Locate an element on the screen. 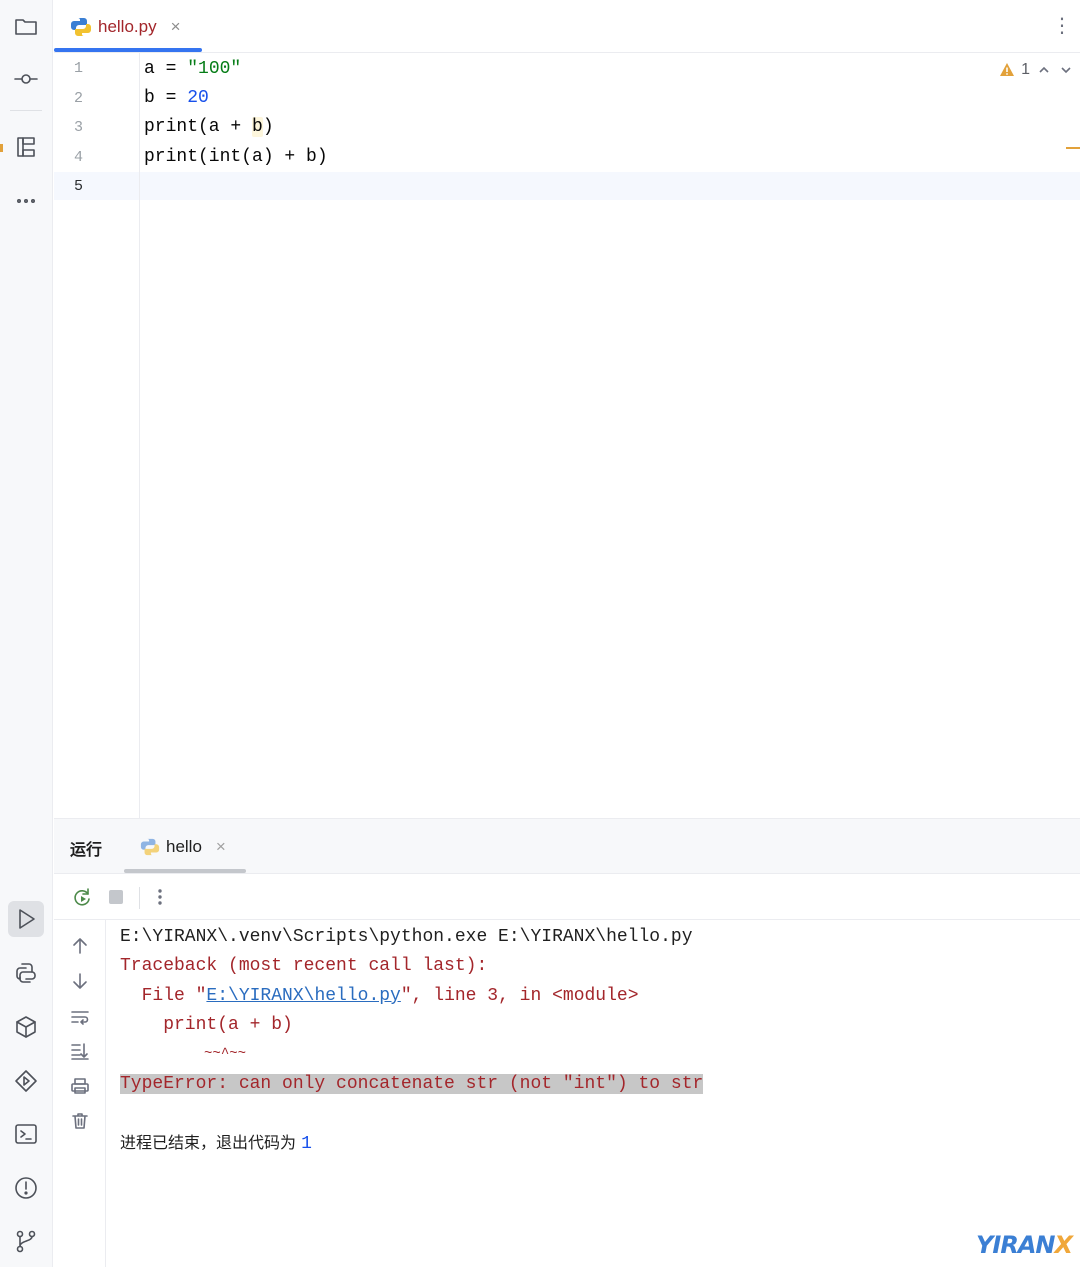 This screenshot has width=1080, height=1267. scroll-to-end-icon is located at coordinates (80, 1051).